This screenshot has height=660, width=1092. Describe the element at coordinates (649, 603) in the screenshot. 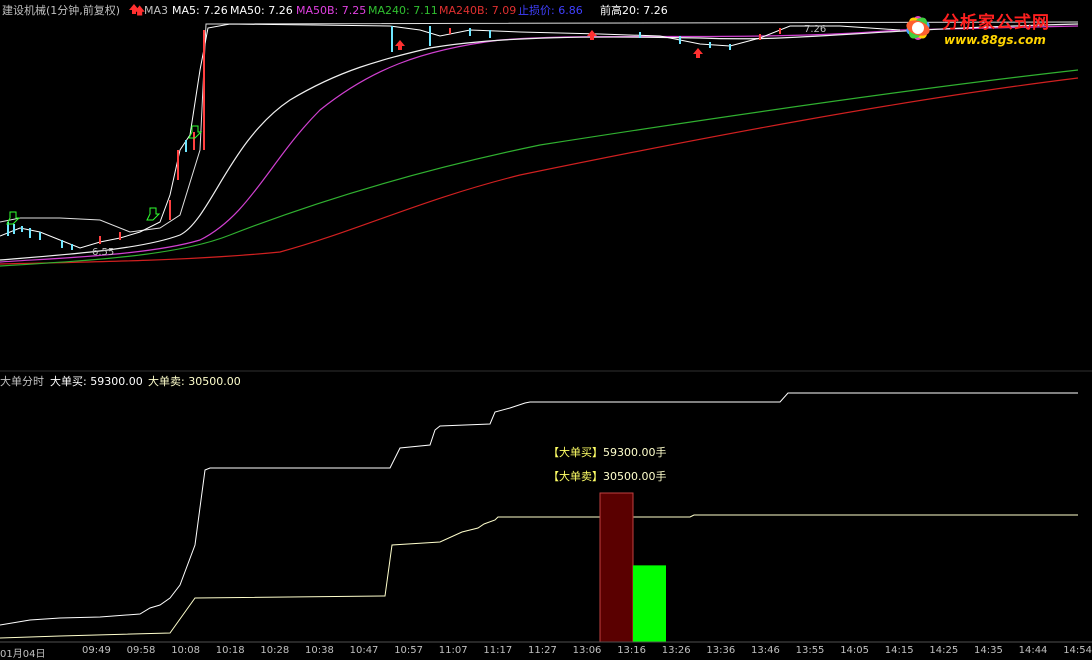

I see `big-sell-bar` at that location.